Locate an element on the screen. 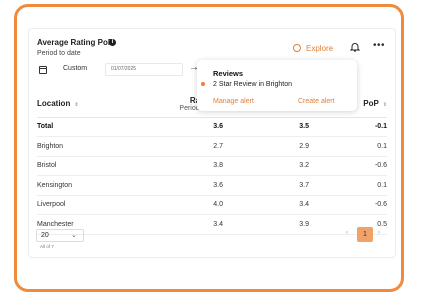  page-size-value: 20 is located at coordinates (45, 235).